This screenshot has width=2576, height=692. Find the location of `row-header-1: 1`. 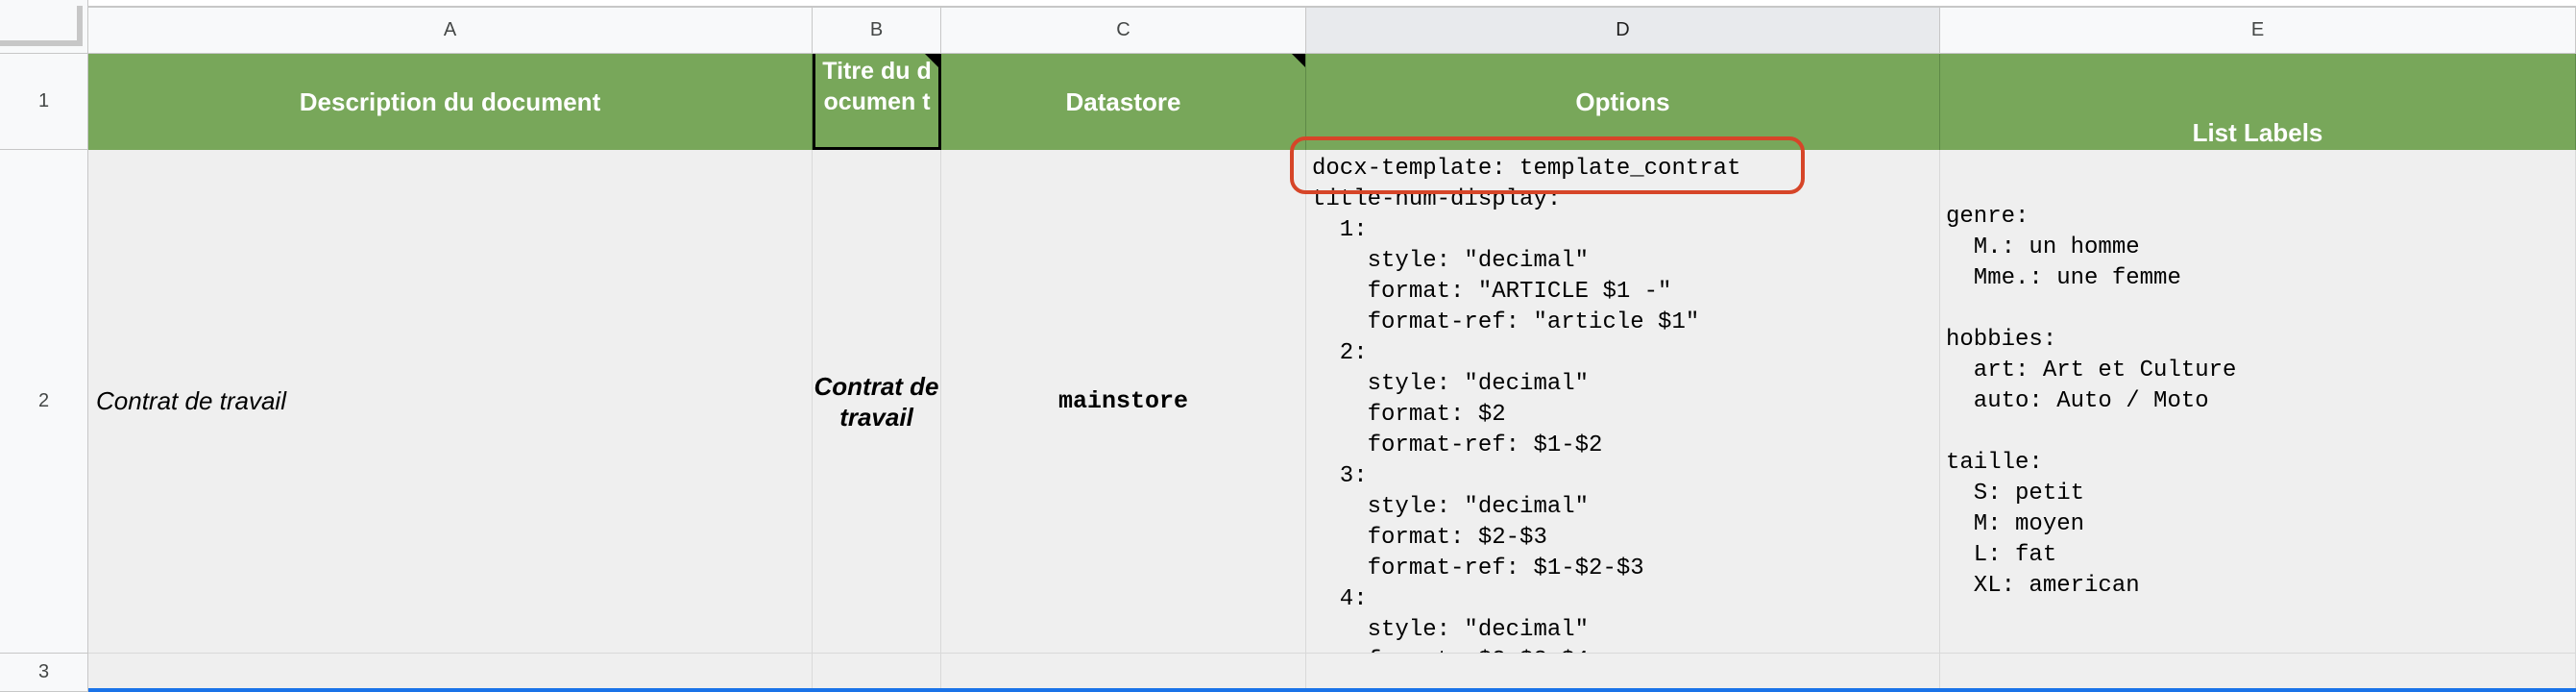

row-header-1: 1 is located at coordinates (44, 102).